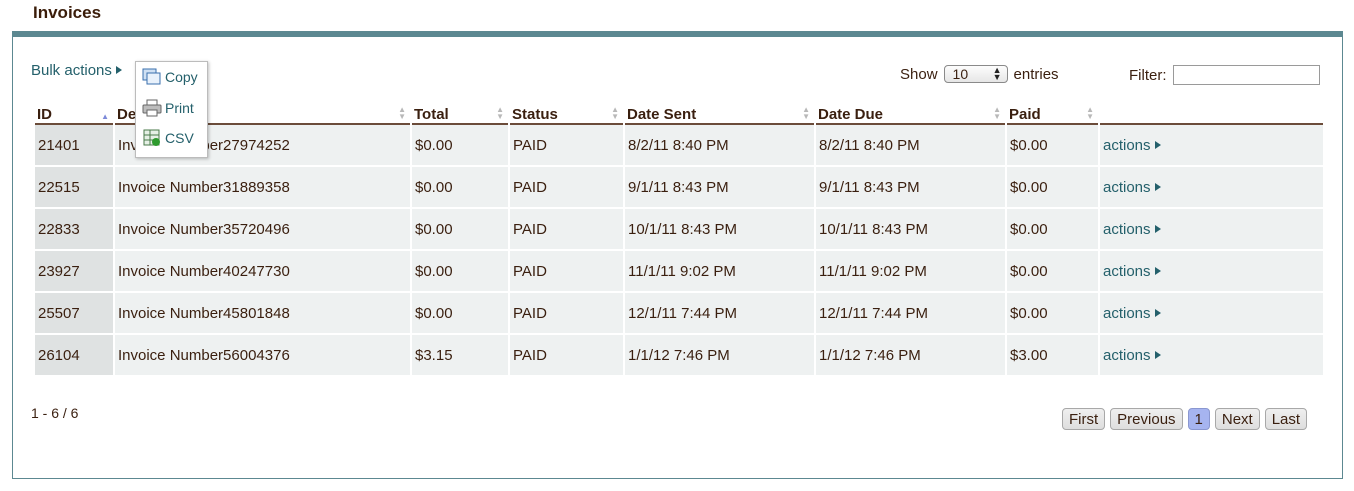 This screenshot has height=491, width=1354. Describe the element at coordinates (74, 188) in the screenshot. I see `cell-id: 22515` at that location.